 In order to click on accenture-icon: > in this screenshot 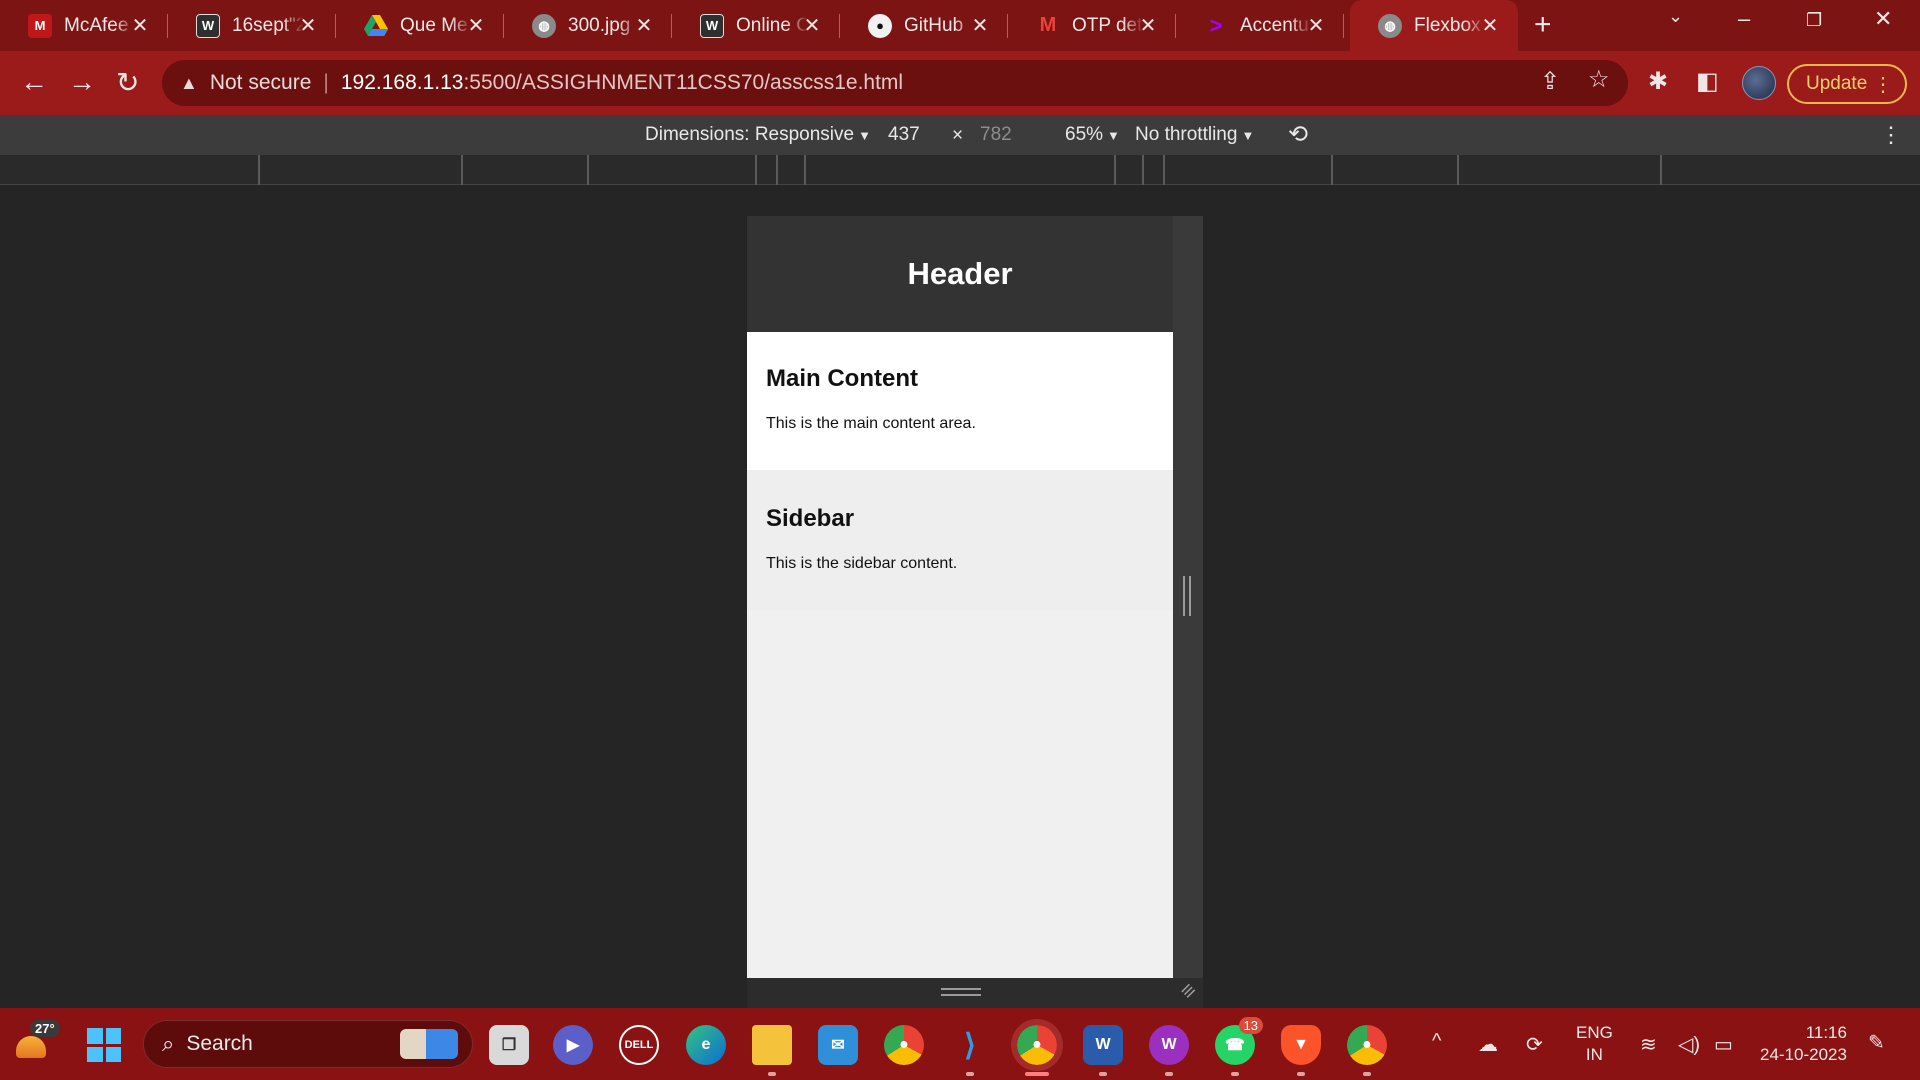, I will do `click(1216, 25)`.